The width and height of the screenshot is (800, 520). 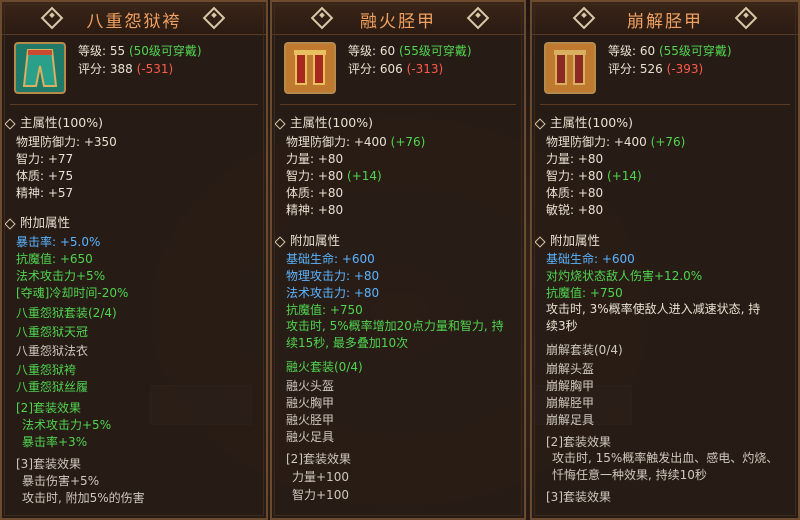 What do you see at coordinates (52, 387) in the screenshot?
I see `set-item: 八重怨狱丝履` at bounding box center [52, 387].